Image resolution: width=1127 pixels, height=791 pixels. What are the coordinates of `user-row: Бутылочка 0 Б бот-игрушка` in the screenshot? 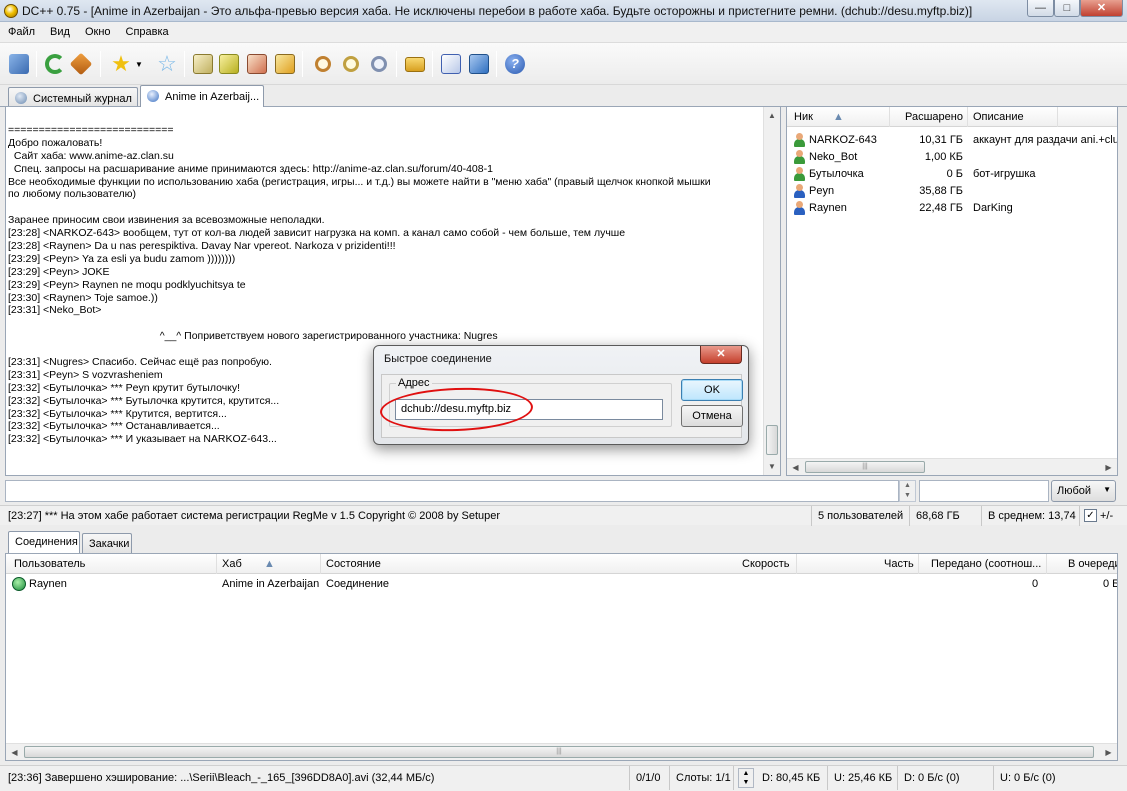 It's located at (952, 174).